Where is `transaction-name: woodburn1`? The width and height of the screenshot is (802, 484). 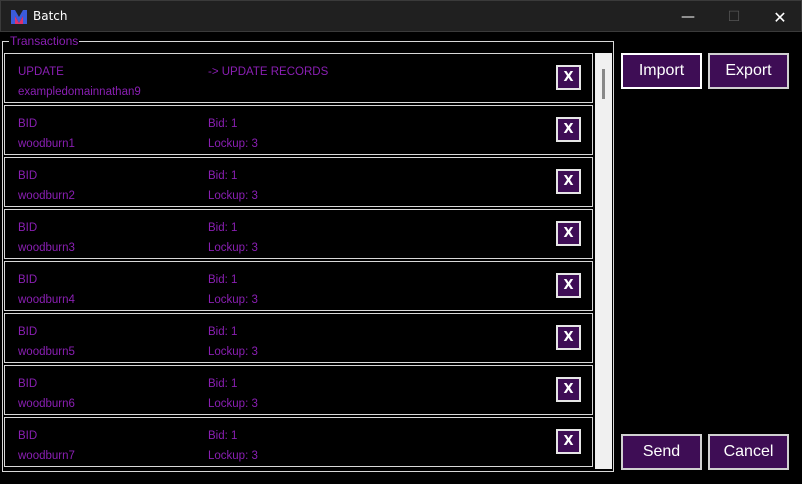
transaction-name: woodburn1 is located at coordinates (46, 144).